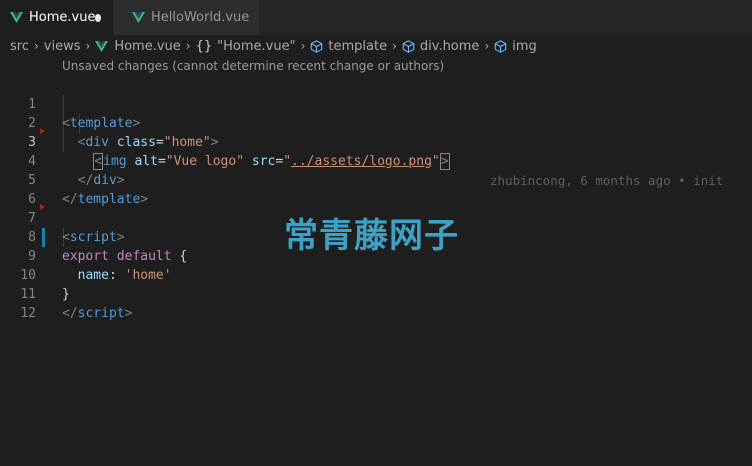 The width and height of the screenshot is (752, 466). What do you see at coordinates (376, 160) in the screenshot?
I see `code-line: 4 </div>` at bounding box center [376, 160].